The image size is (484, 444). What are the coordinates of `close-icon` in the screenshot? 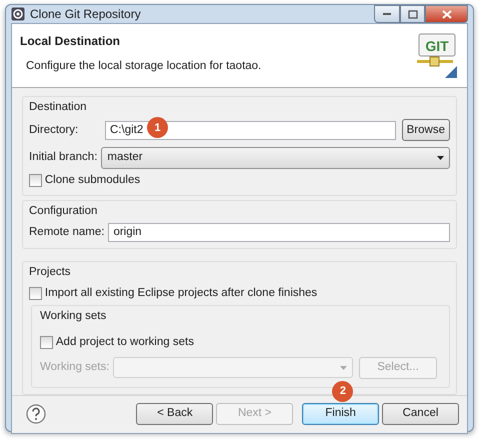 It's located at (447, 14).